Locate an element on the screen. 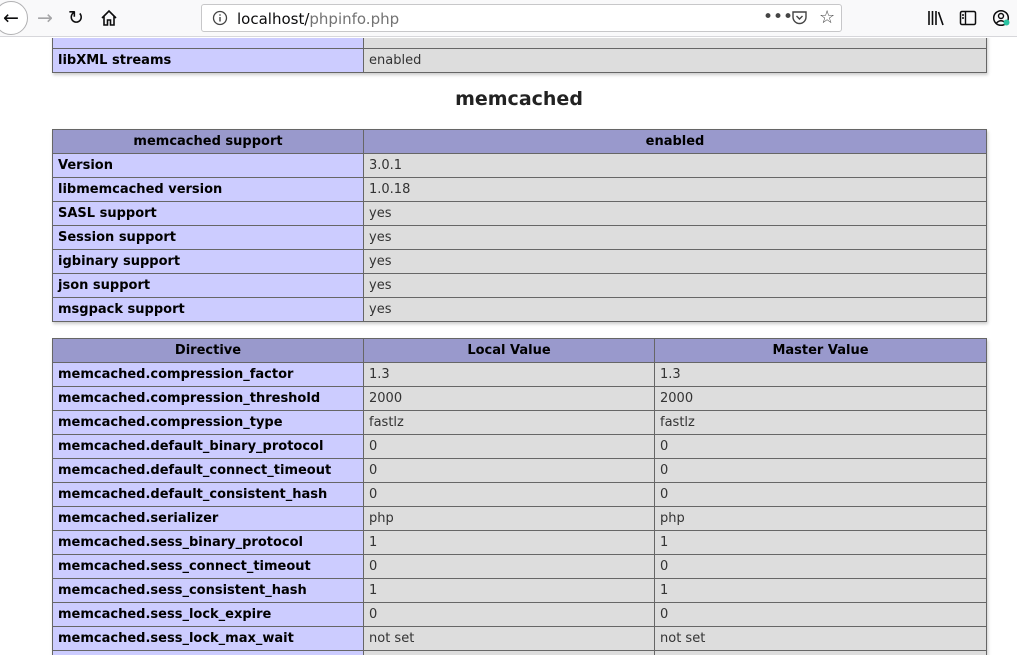 This screenshot has width=1017, height=655. table-row: memcached.compression_threshold 2000 2000 is located at coordinates (519, 398).